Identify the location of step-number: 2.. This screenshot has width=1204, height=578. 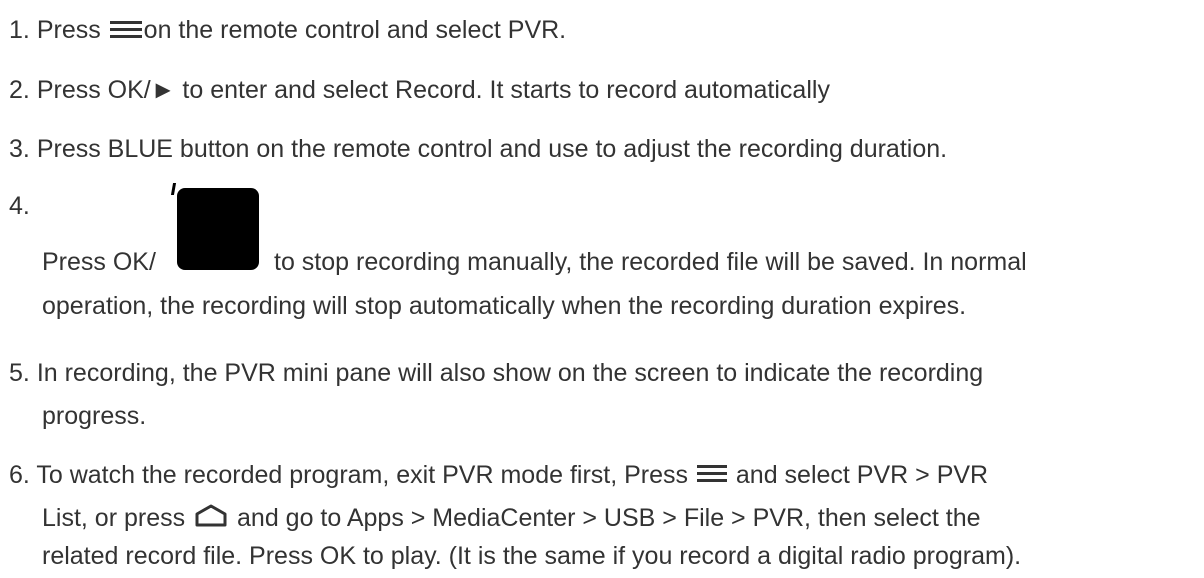
(19, 90).